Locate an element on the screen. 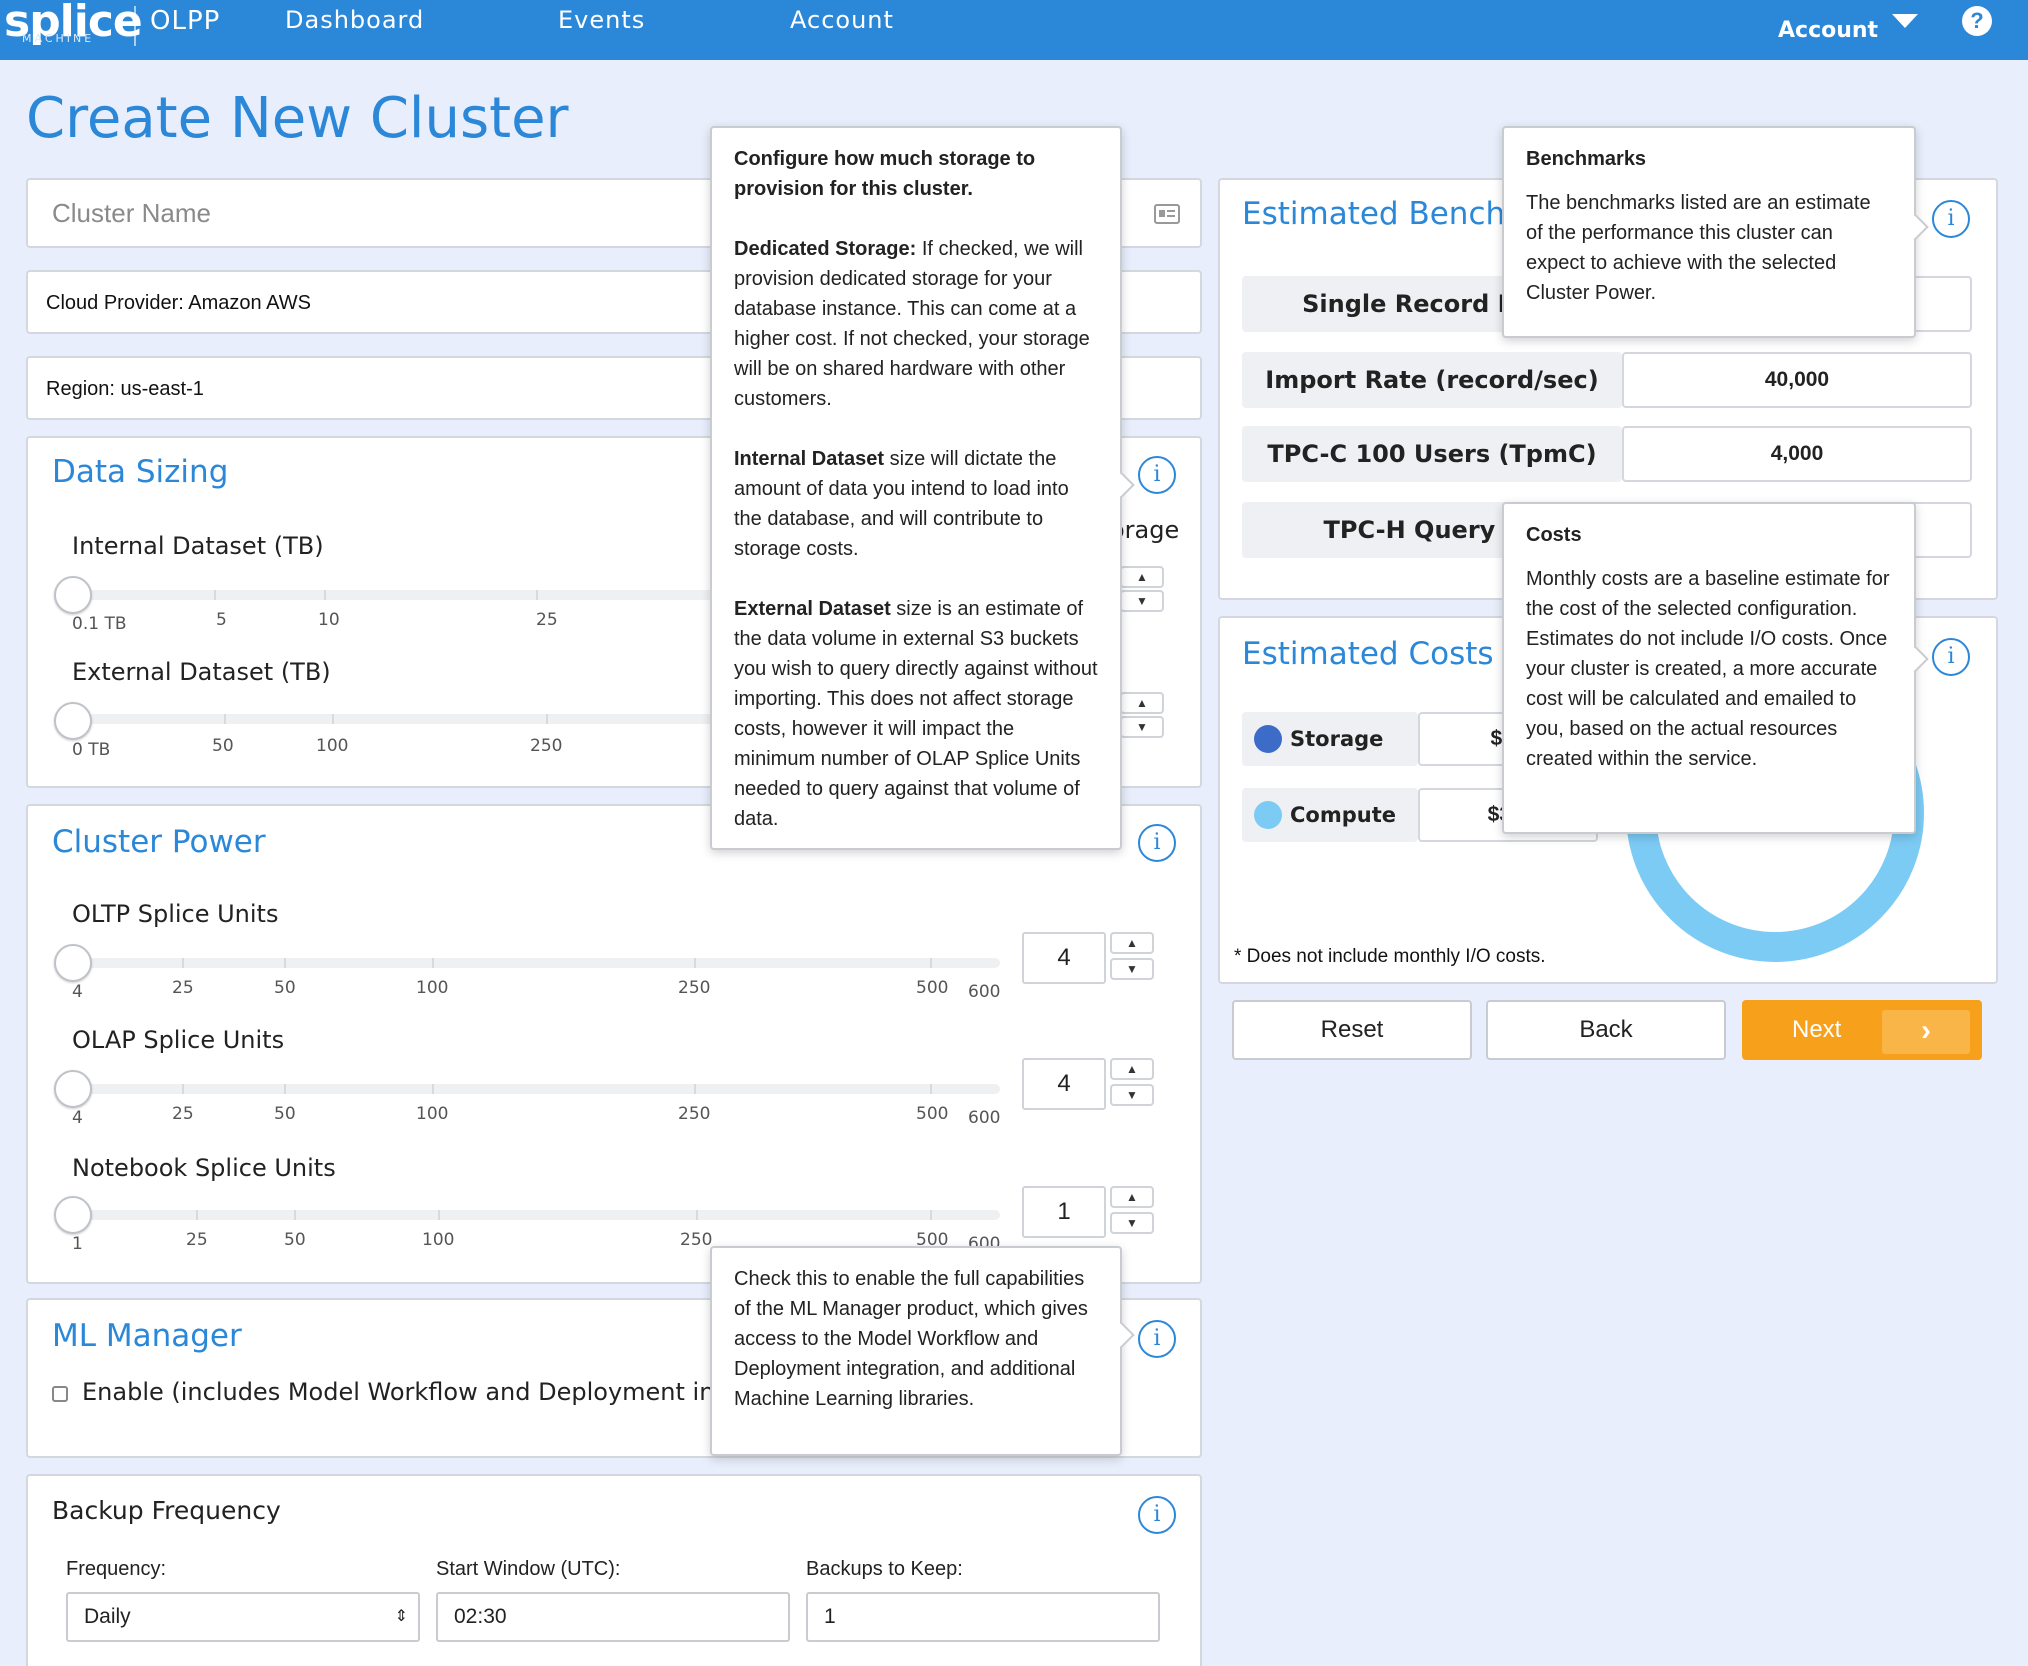 The image size is (2028, 1666). region-text: Region: us-east-1 is located at coordinates (125, 389).